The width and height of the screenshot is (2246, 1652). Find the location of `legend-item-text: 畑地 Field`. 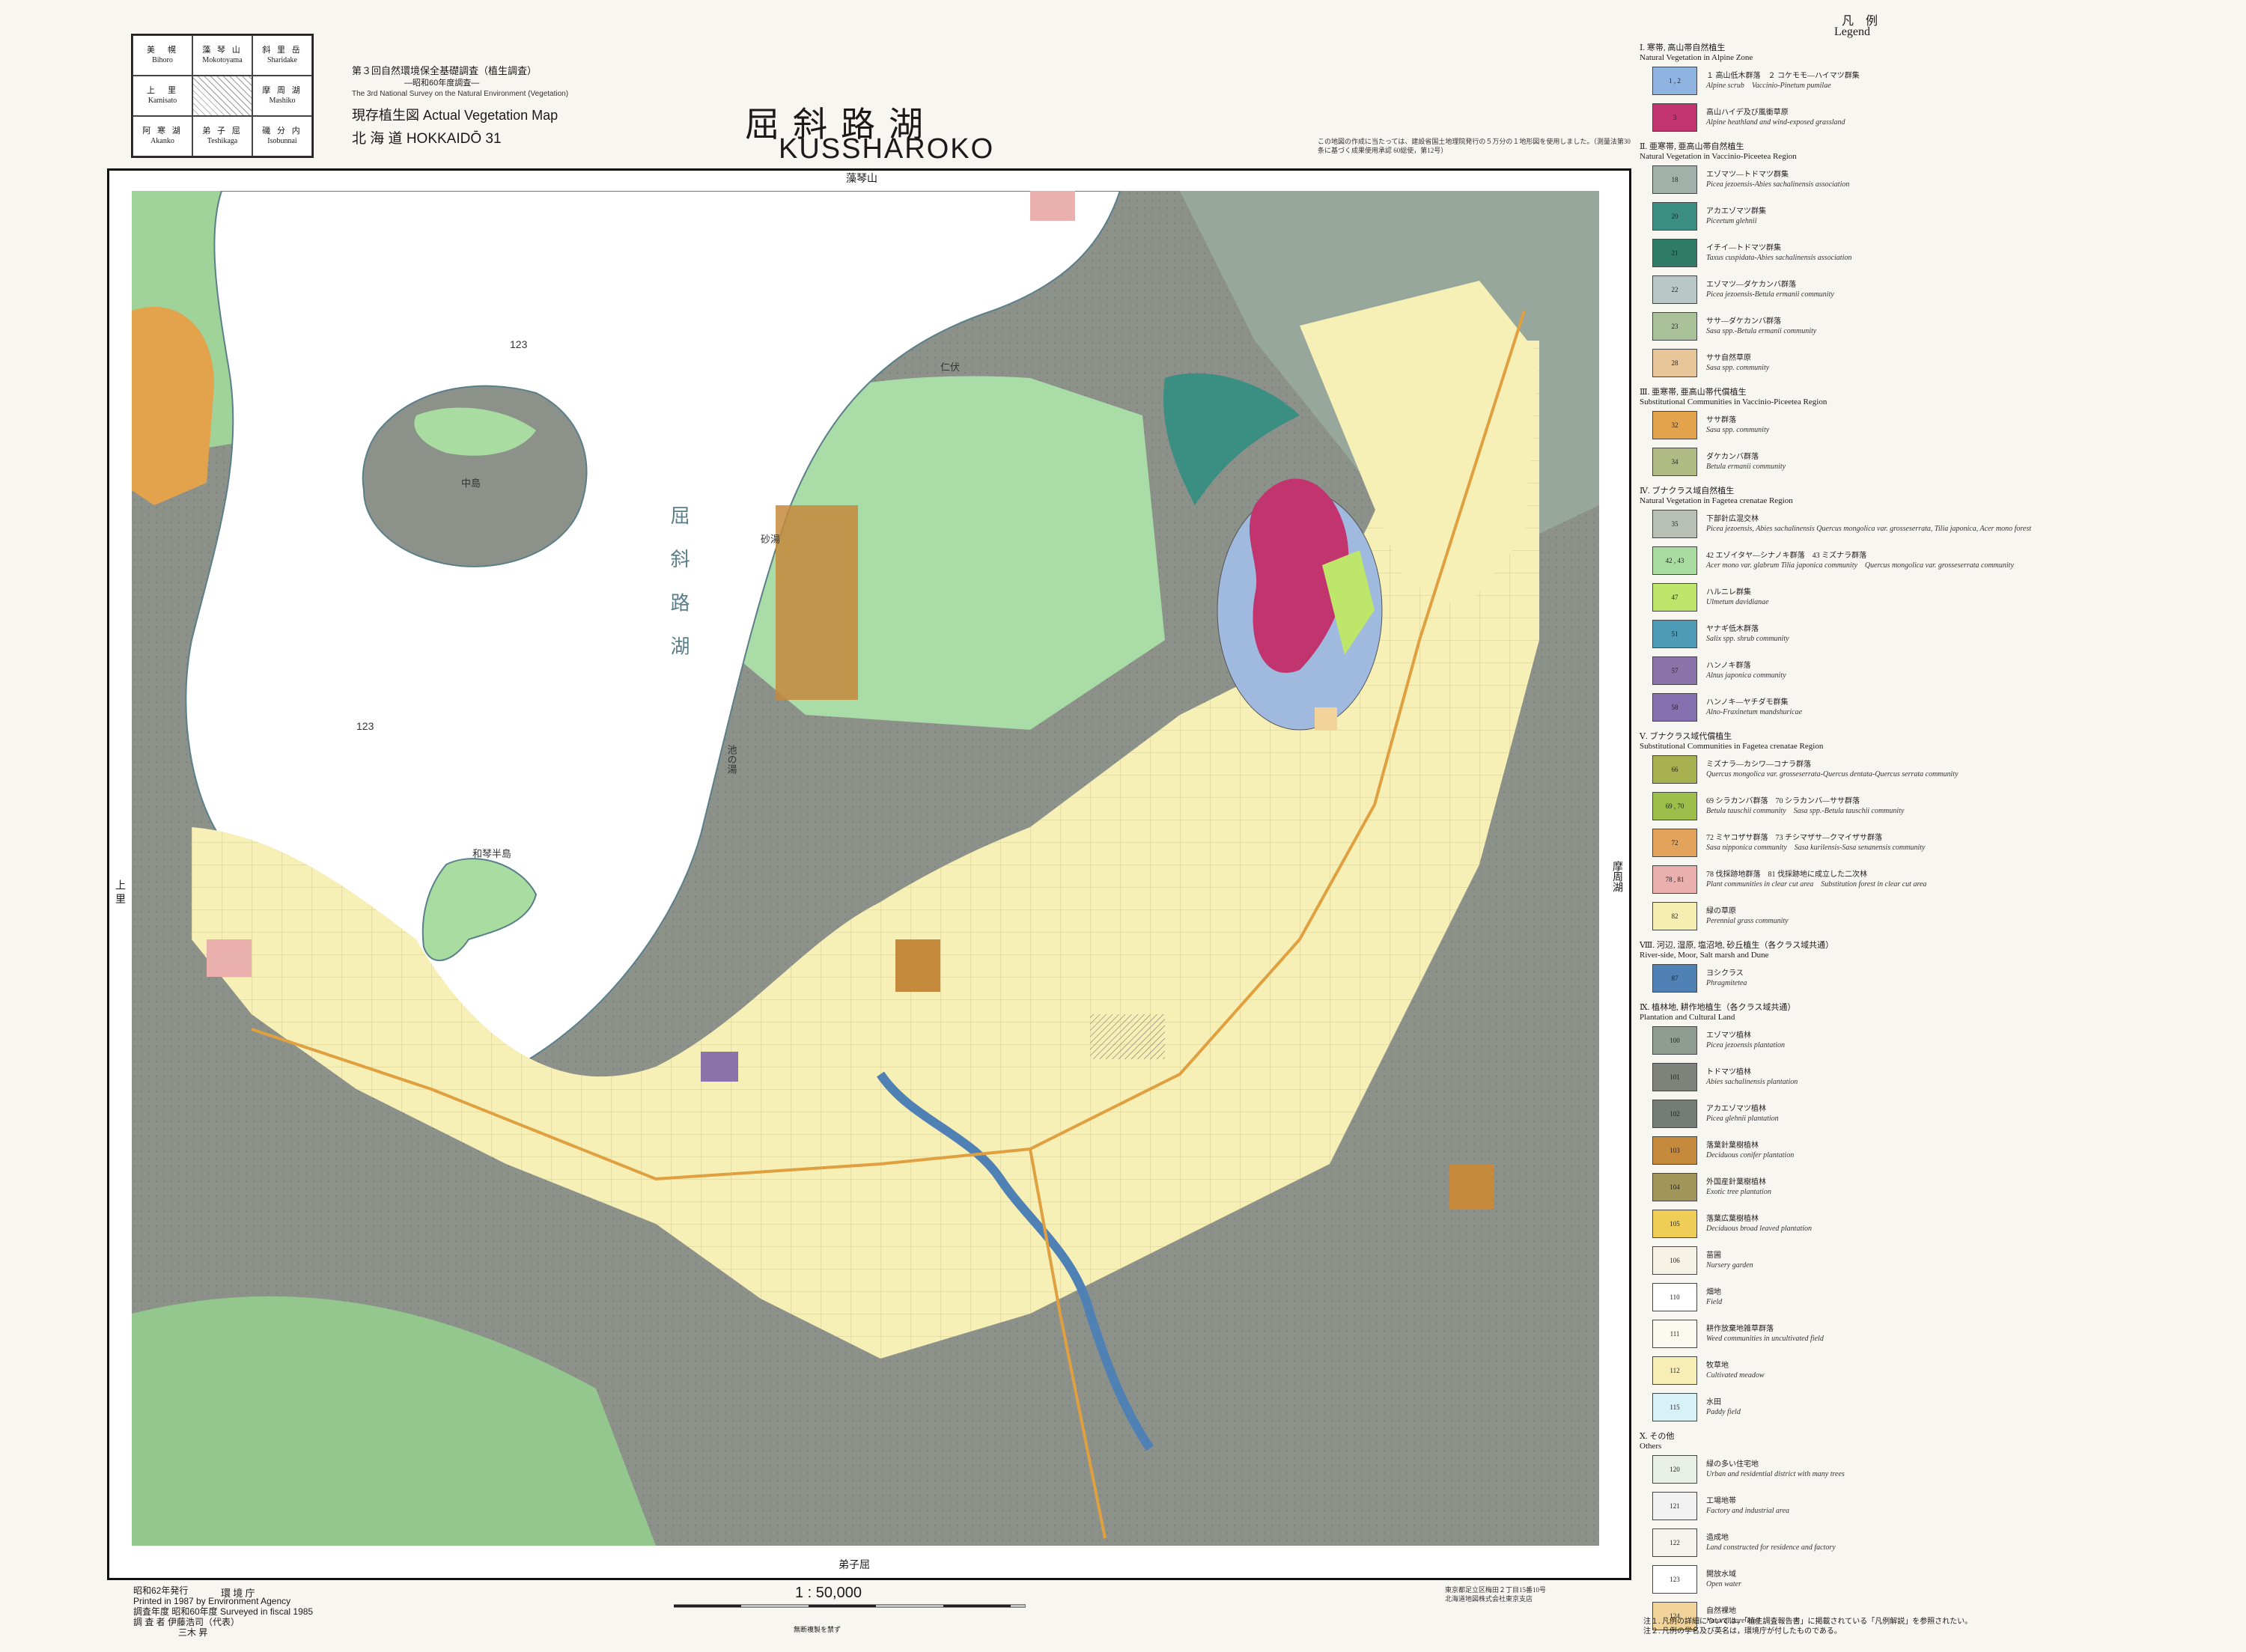

legend-item-text: 畑地 Field is located at coordinates (1714, 1297).